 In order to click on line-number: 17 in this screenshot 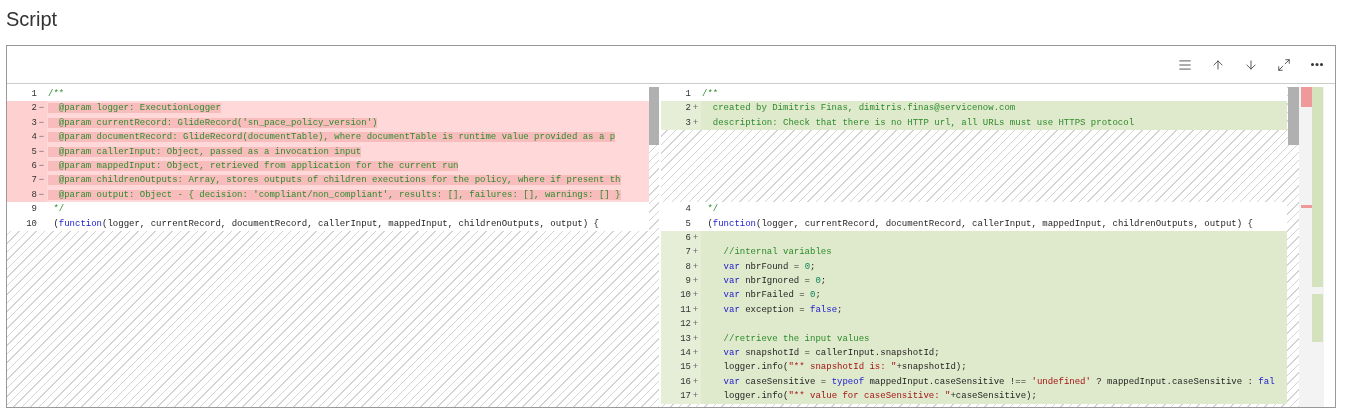, I will do `click(685, 397)`.